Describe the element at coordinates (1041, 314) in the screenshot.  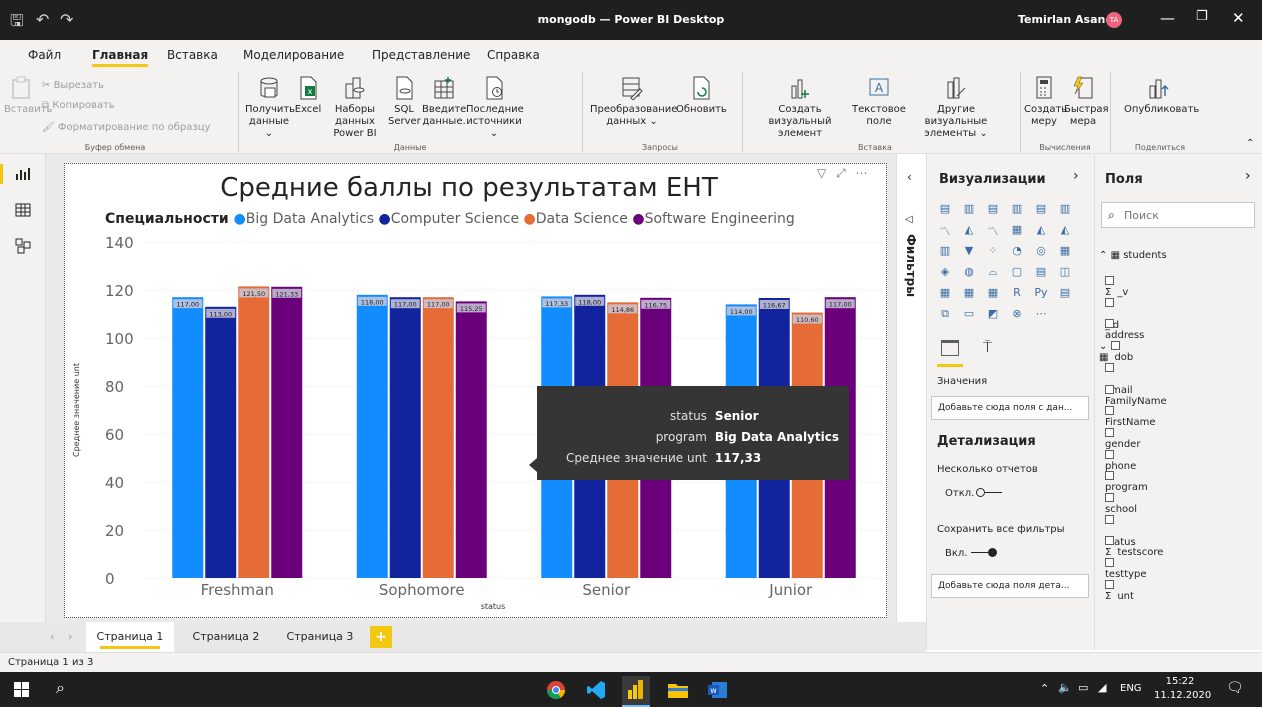
I see `more-visual-icon: ⋯` at that location.